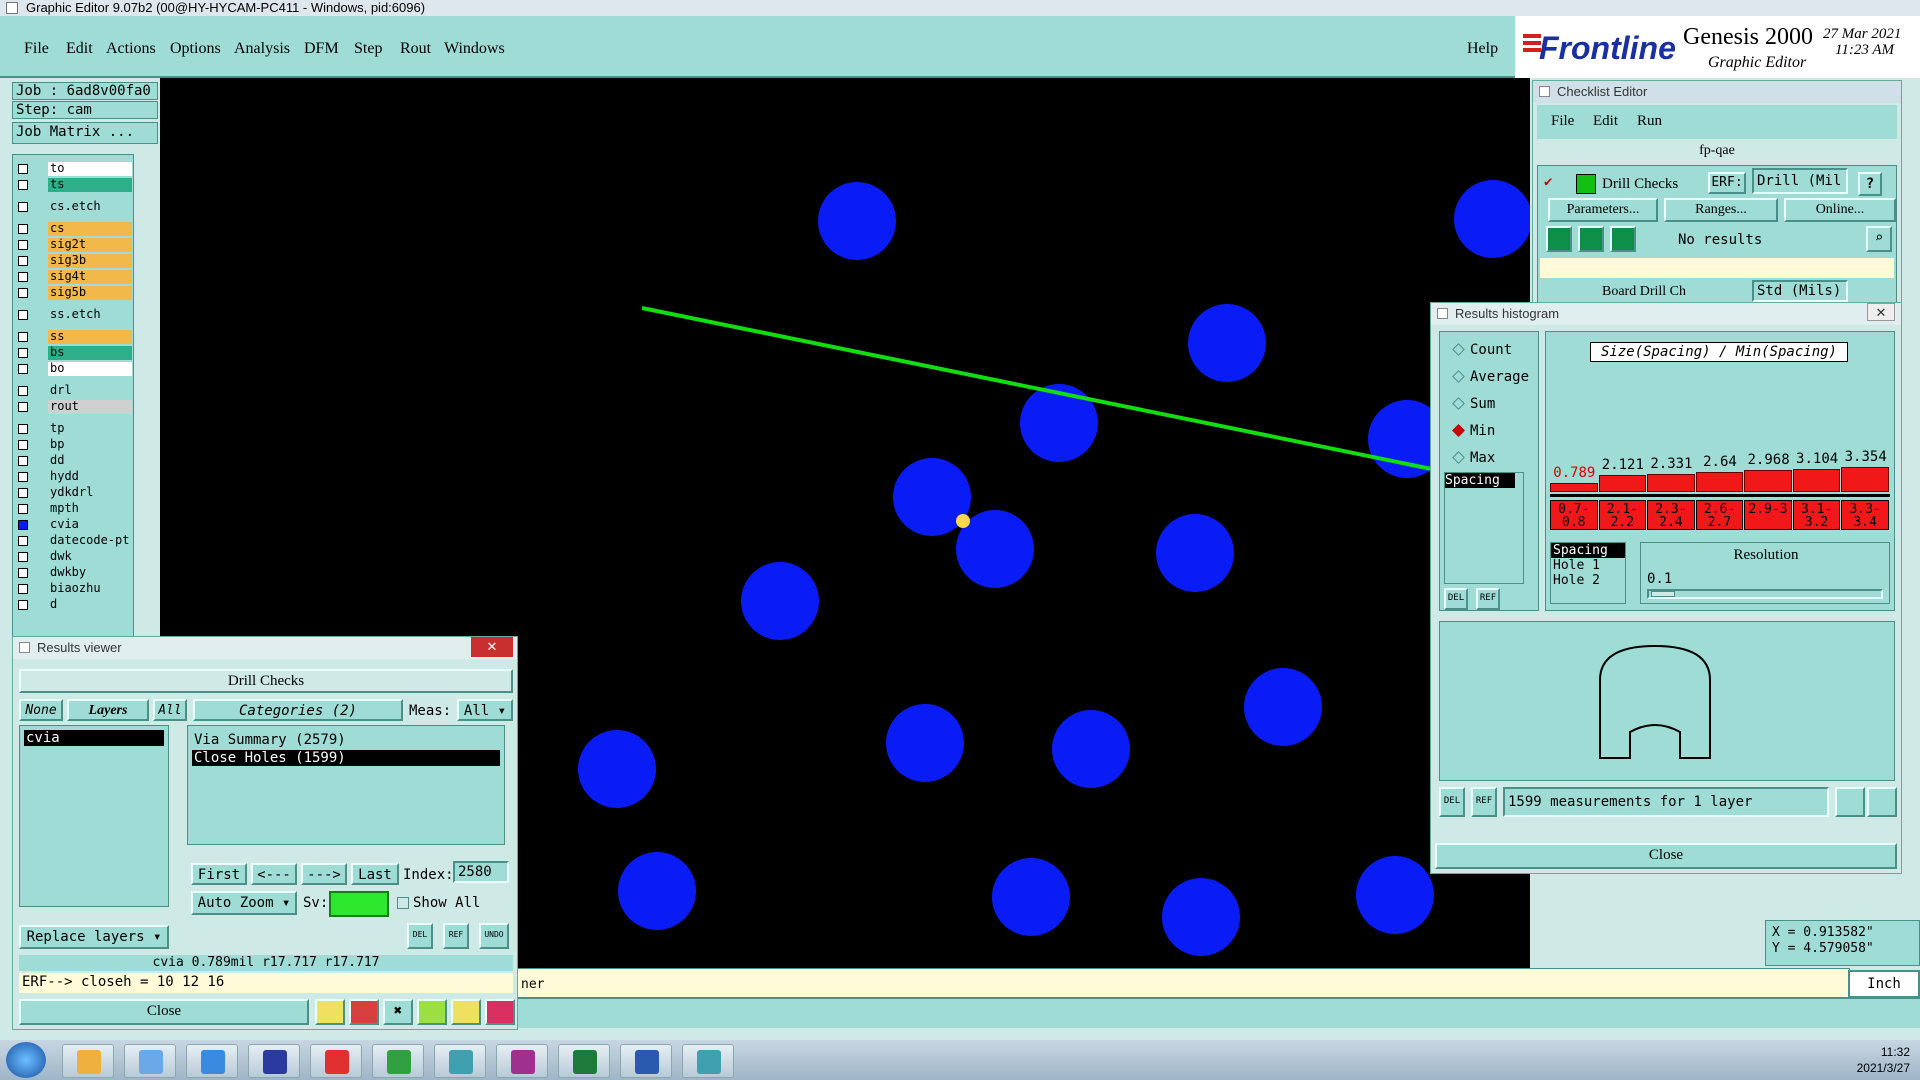  I want to click on histogram-bin-range: 3.3-3.4, so click(1865, 515).